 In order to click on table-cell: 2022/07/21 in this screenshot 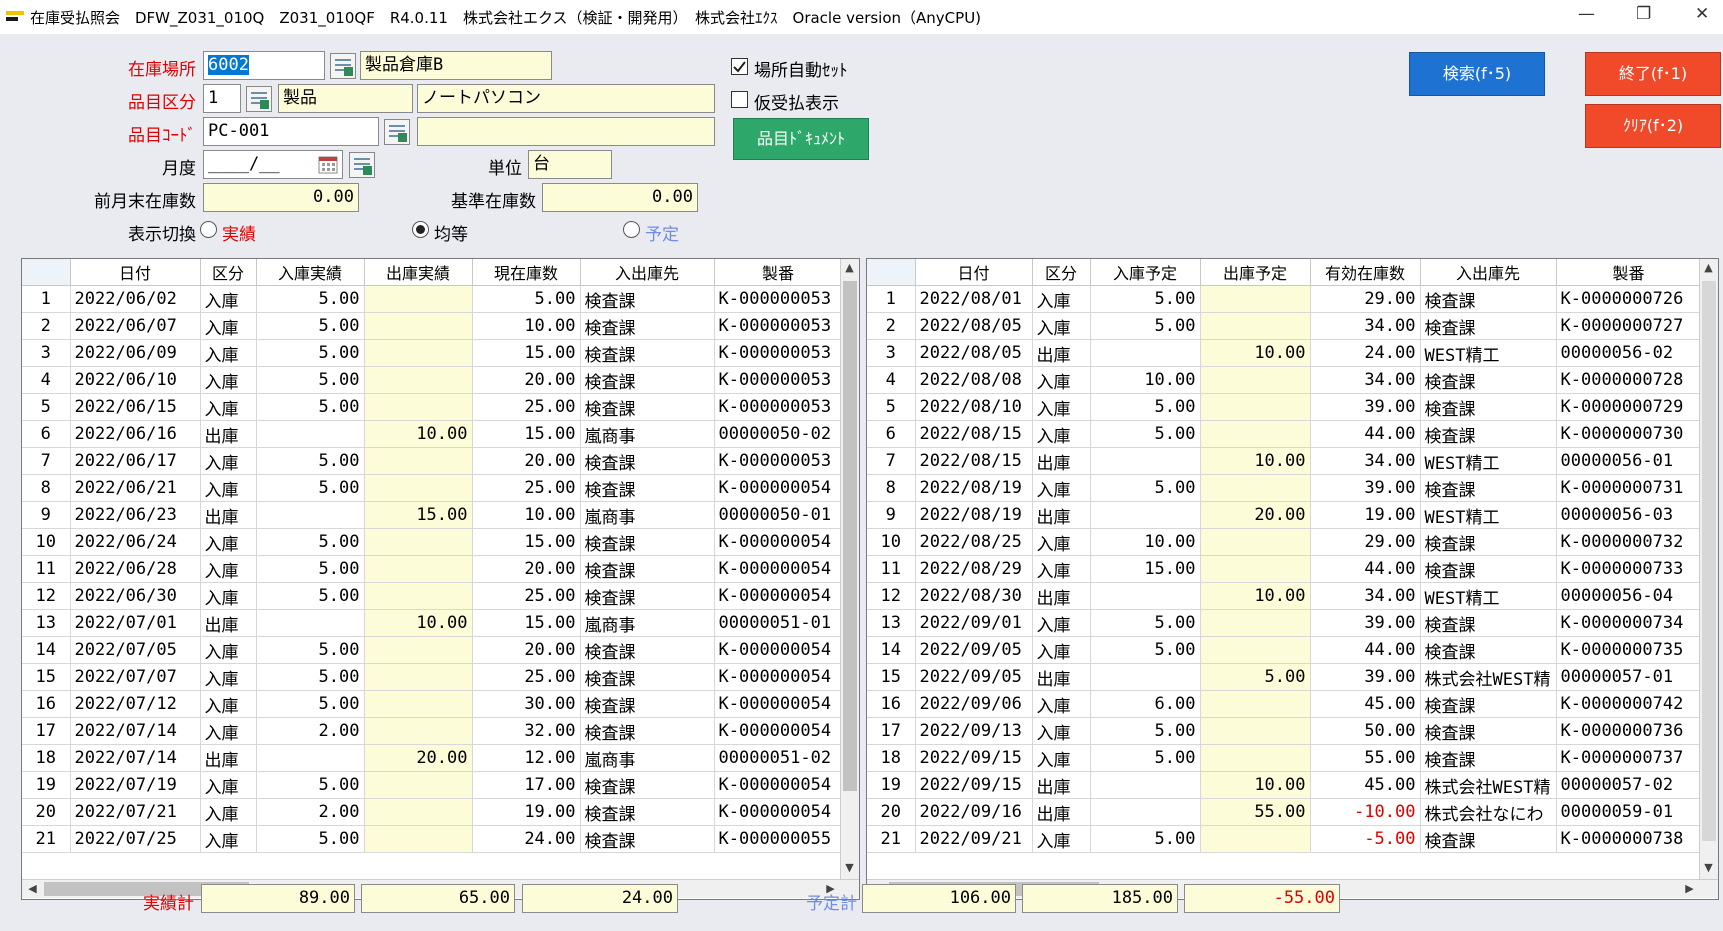, I will do `click(135, 812)`.